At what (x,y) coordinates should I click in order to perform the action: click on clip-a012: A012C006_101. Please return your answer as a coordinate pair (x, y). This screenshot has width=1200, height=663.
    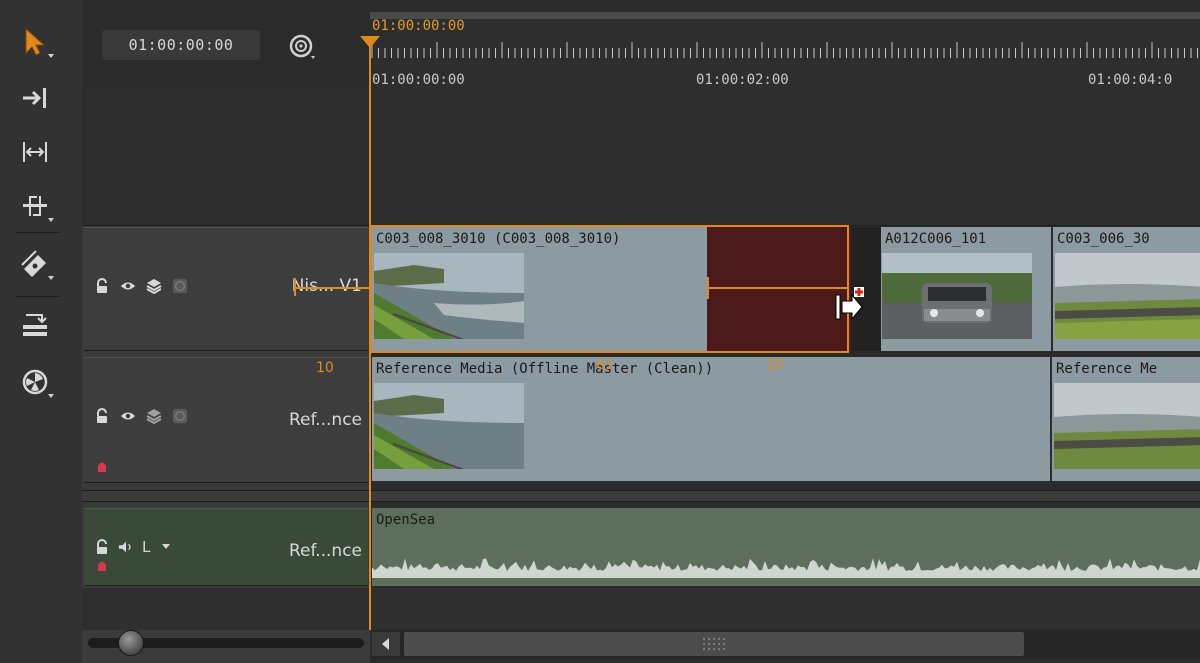
    Looking at the image, I should click on (966, 289).